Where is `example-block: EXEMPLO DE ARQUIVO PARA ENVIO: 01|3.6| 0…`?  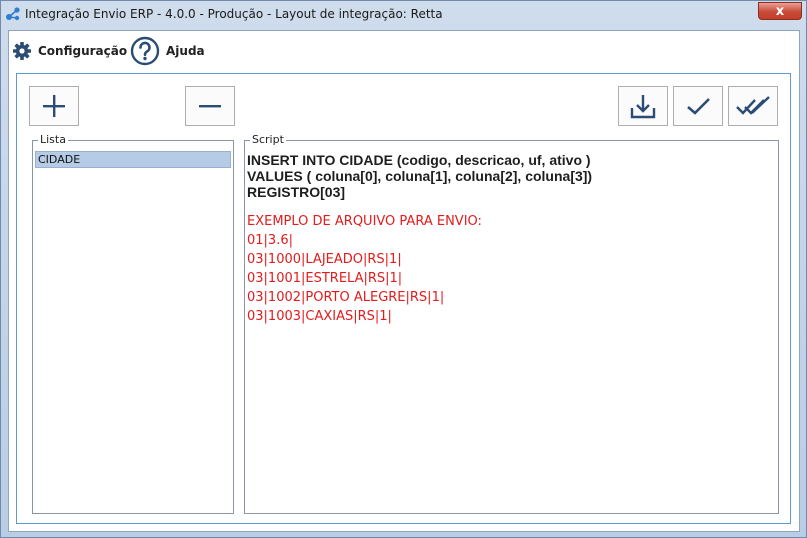
example-block: EXEMPLO DE ARQUIVO PARA ENVIO: 01|3.6| 0… is located at coordinates (511, 269).